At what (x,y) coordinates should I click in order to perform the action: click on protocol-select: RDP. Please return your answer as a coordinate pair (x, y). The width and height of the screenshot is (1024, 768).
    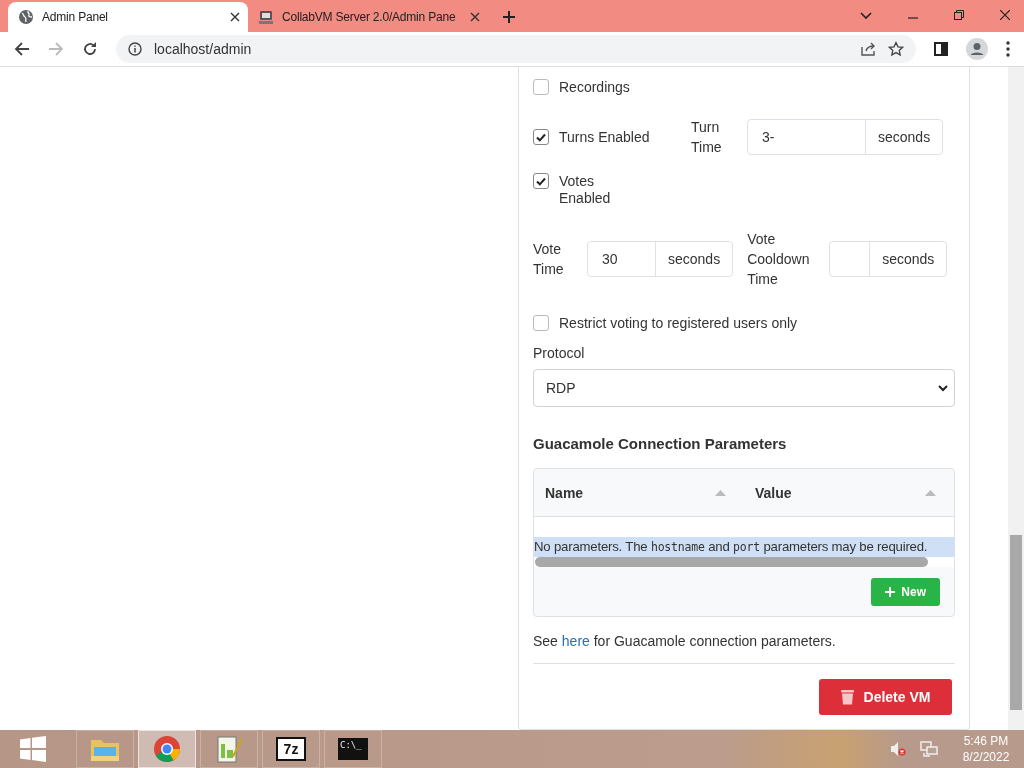
    Looking at the image, I should click on (744, 388).